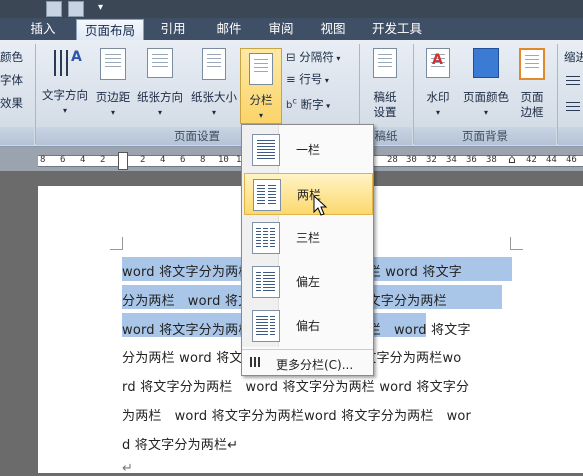 The width and height of the screenshot is (583, 476). What do you see at coordinates (438, 84) in the screenshot?
I see `watermark-button: A 水印 ▾` at bounding box center [438, 84].